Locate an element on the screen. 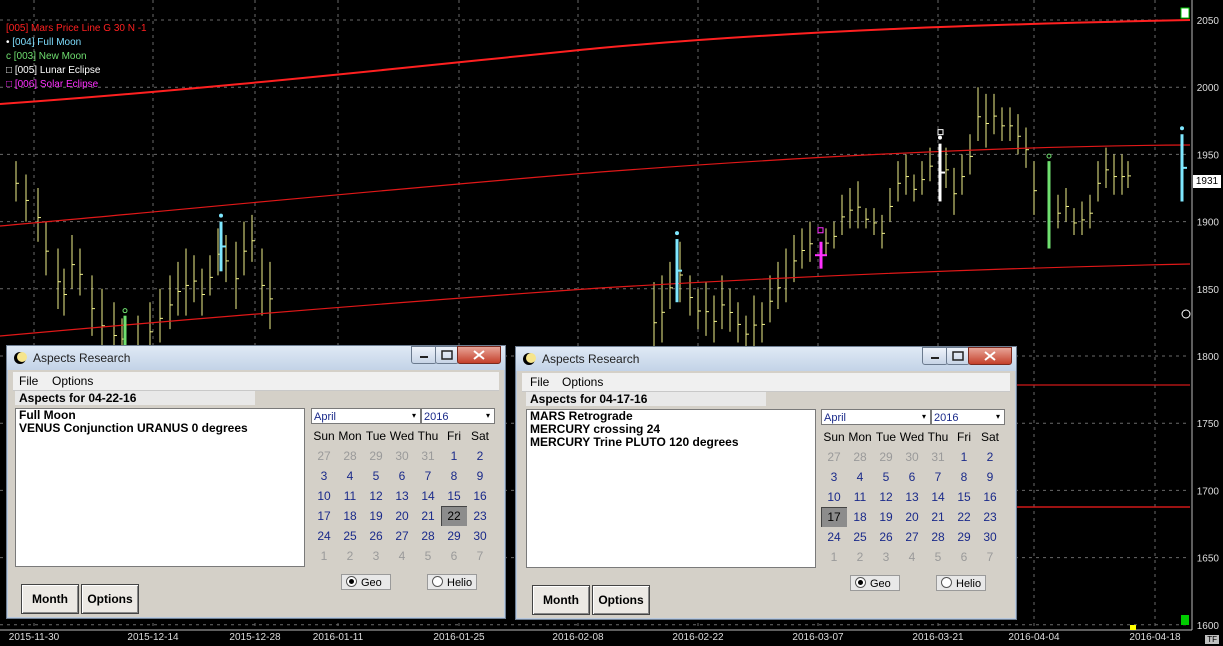 This screenshot has height=646, width=1223. timeframe-button: TF is located at coordinates (1212, 639).